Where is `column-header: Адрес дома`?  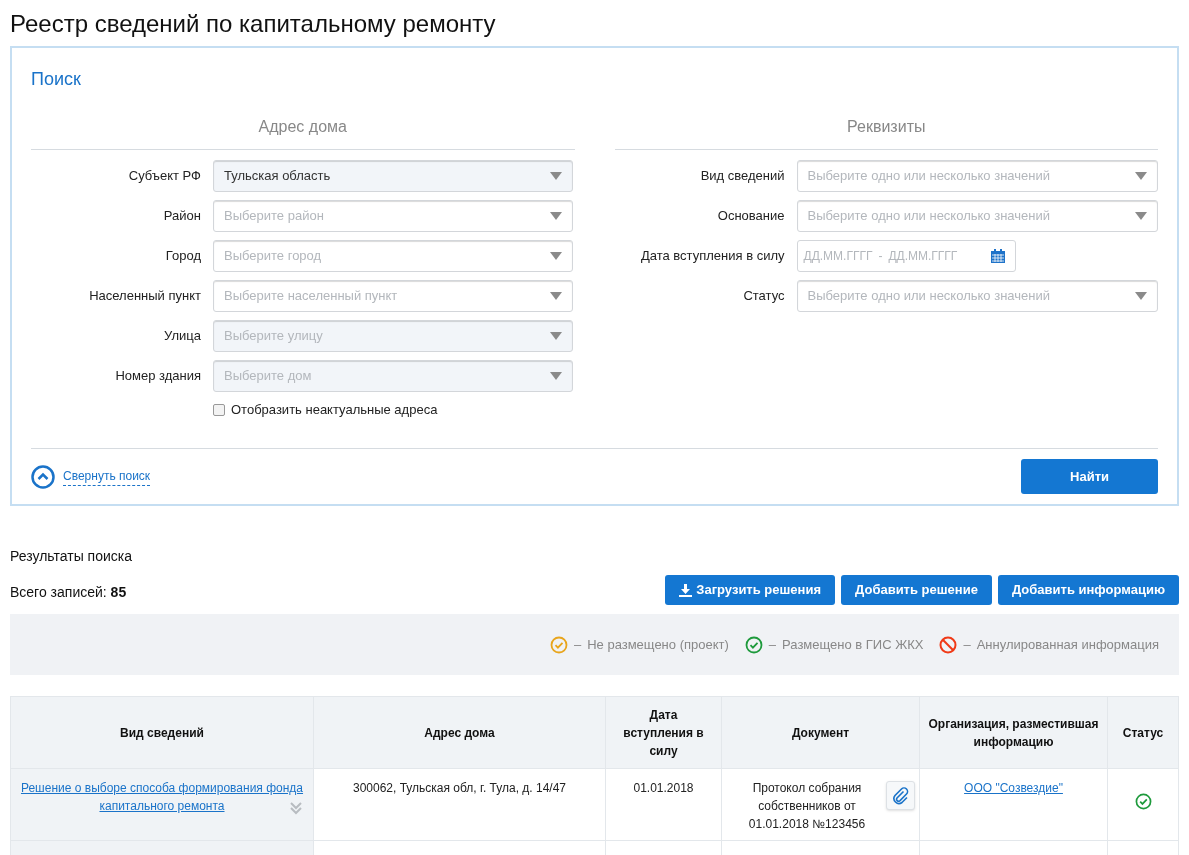 column-header: Адрес дома is located at coordinates (460, 732).